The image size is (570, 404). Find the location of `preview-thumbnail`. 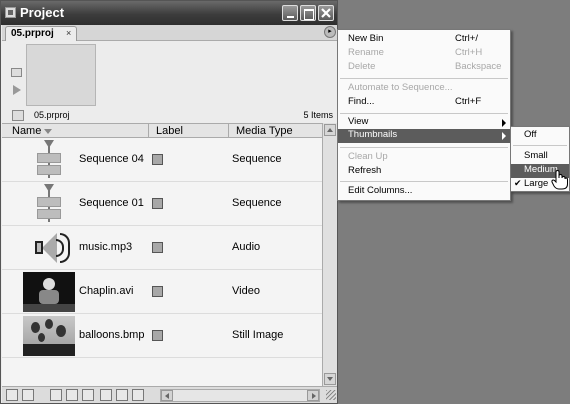

preview-thumbnail is located at coordinates (61, 75).